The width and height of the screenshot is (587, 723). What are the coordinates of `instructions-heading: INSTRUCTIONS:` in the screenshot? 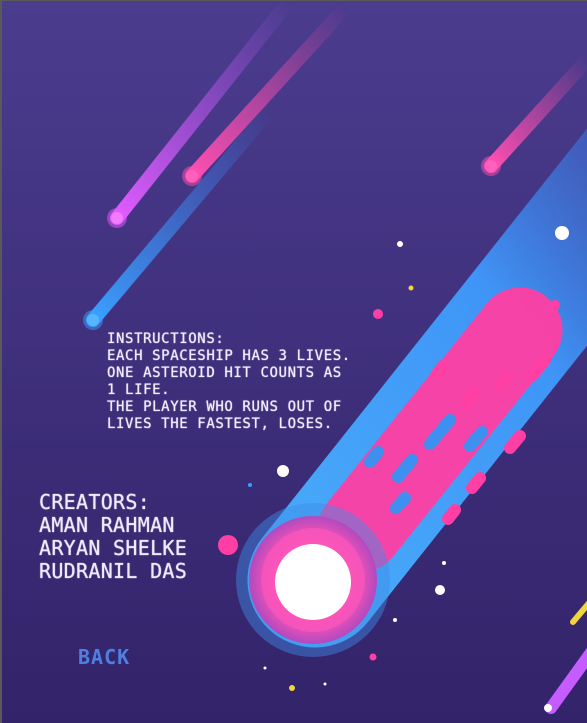 It's located at (166, 339).